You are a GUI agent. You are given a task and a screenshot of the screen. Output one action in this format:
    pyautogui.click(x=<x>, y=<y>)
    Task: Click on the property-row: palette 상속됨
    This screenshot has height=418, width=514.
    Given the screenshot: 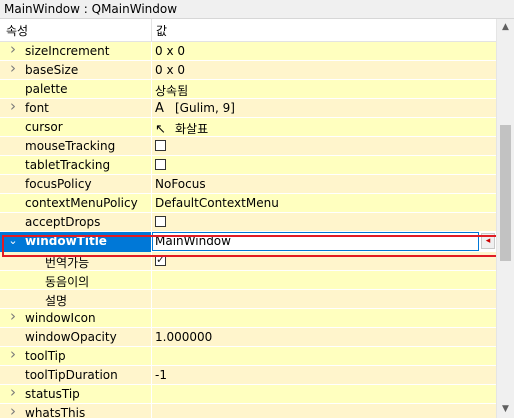 What is the action you would take?
    pyautogui.click(x=248, y=89)
    